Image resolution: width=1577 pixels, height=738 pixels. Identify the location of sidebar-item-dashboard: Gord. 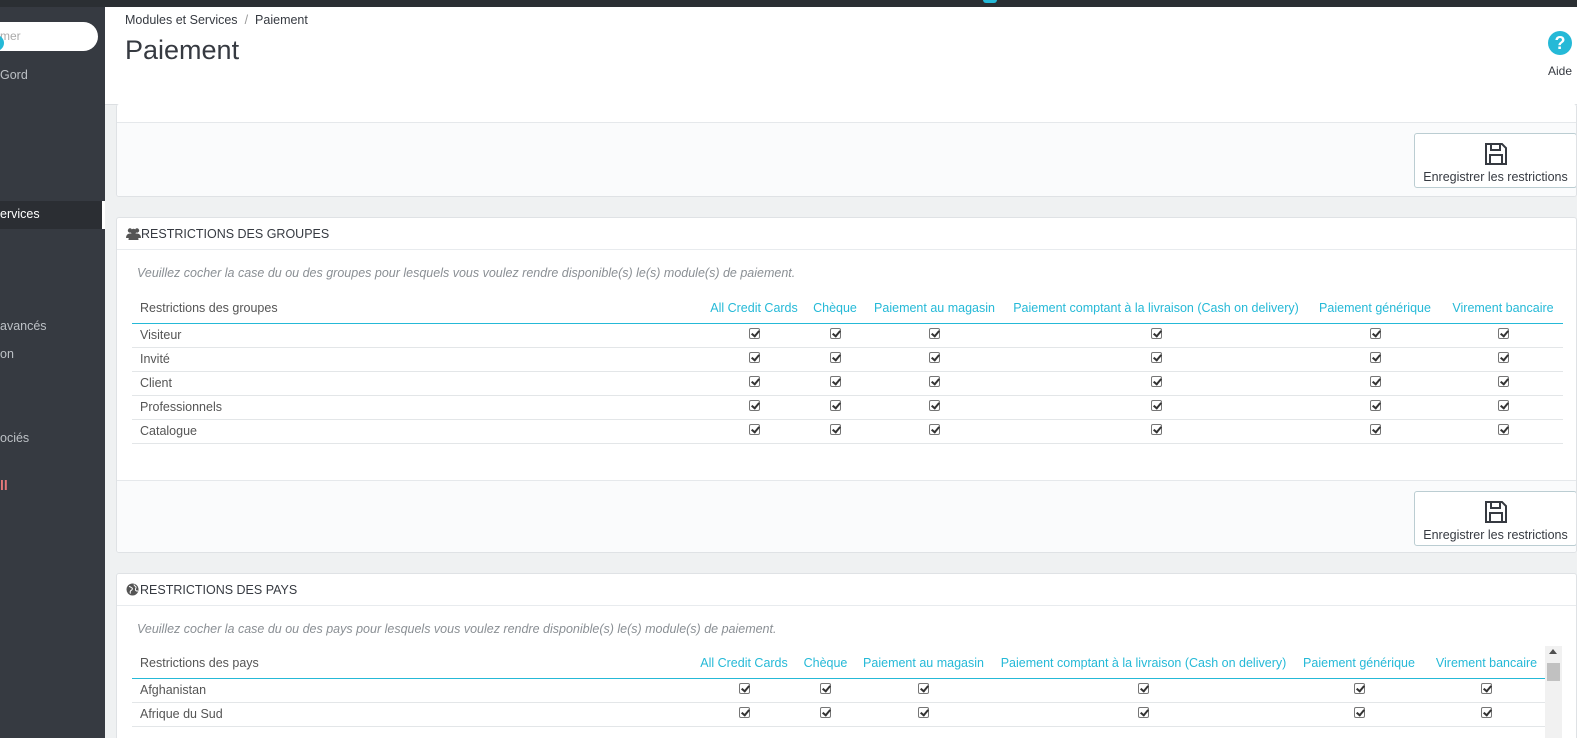
(14, 75).